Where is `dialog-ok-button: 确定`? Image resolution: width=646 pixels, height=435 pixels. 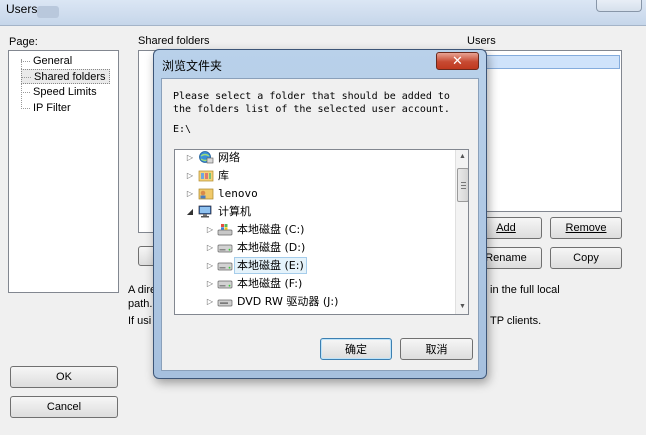 dialog-ok-button: 确定 is located at coordinates (356, 349).